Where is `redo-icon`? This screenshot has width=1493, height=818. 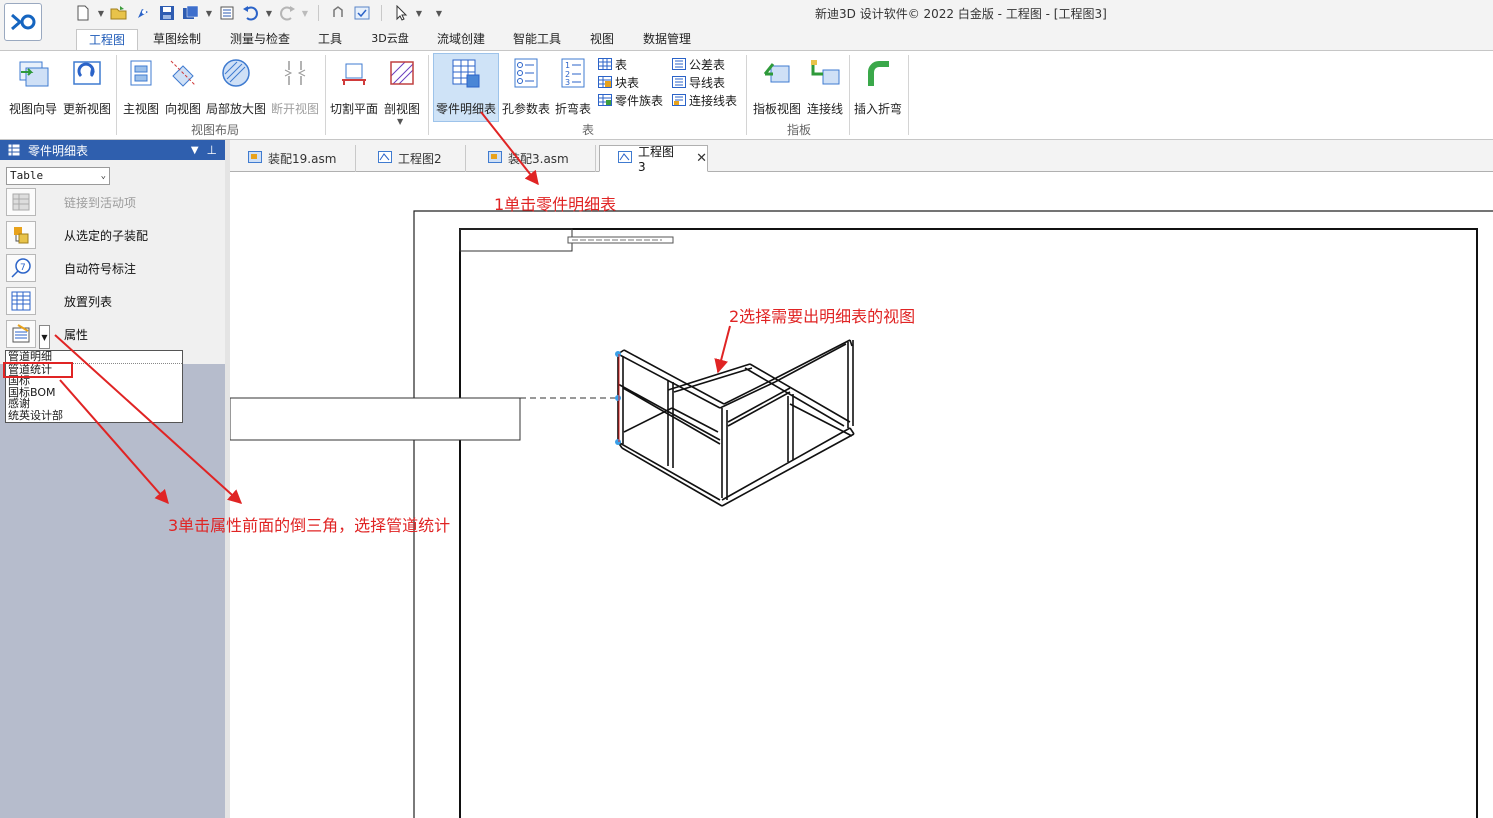 redo-icon is located at coordinates (287, 13).